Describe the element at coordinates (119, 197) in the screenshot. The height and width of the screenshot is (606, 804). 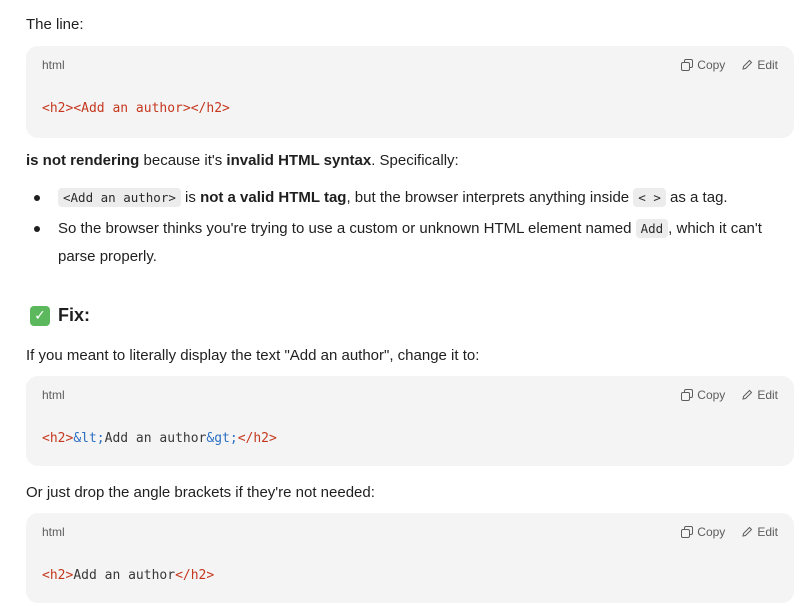
I see `inline-code: <Add an author>` at that location.